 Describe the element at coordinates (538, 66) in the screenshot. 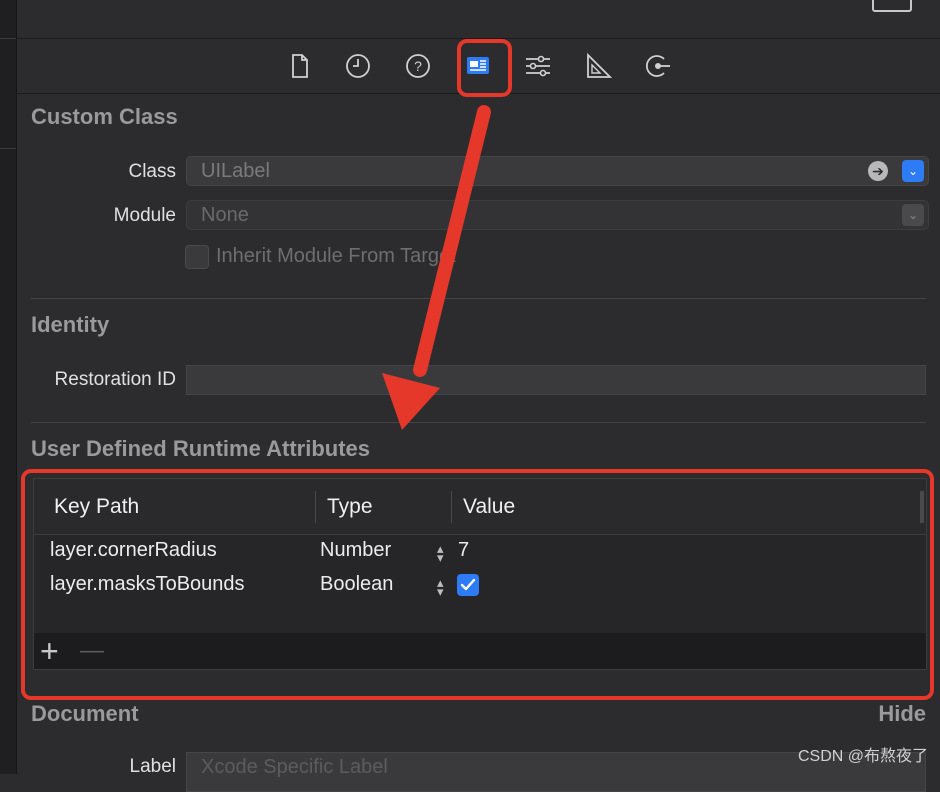

I see `attributes-inspector-icon` at that location.